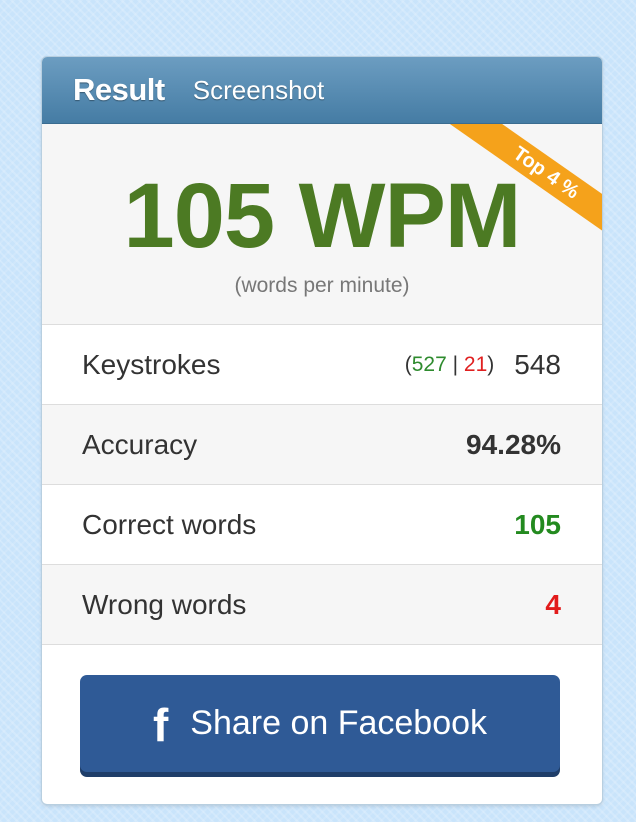 This screenshot has width=636, height=822. I want to click on wrong-words-label: Wrong words, so click(164, 604).